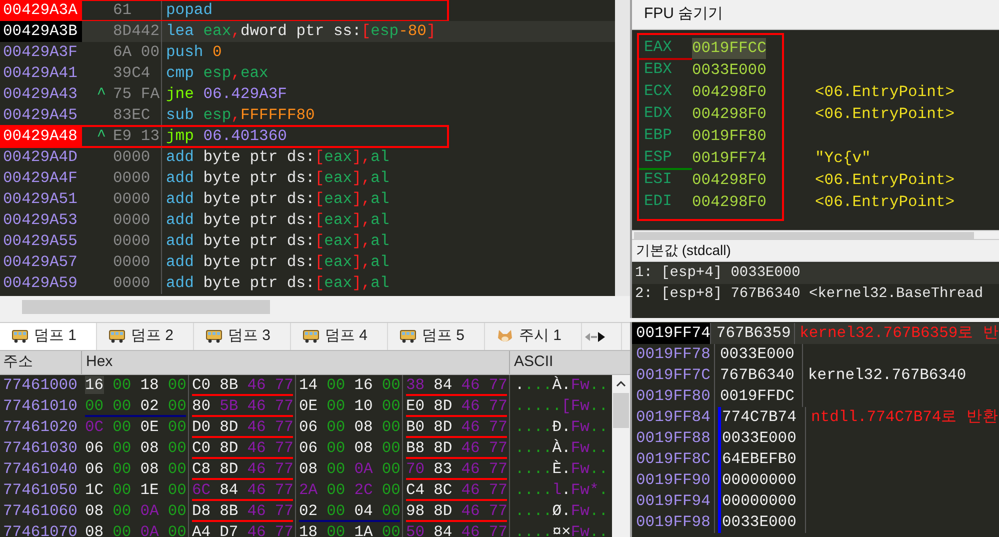  I want to click on address-cell-text: 77461000, so click(40, 385).